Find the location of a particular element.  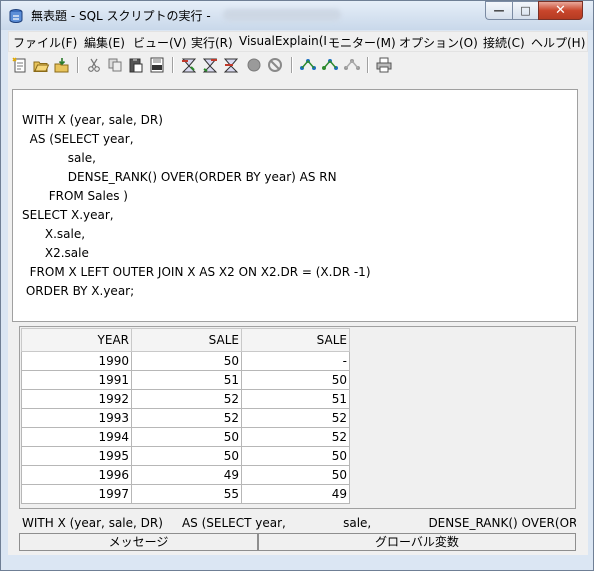

table-cell: 1993 is located at coordinates (76, 418).